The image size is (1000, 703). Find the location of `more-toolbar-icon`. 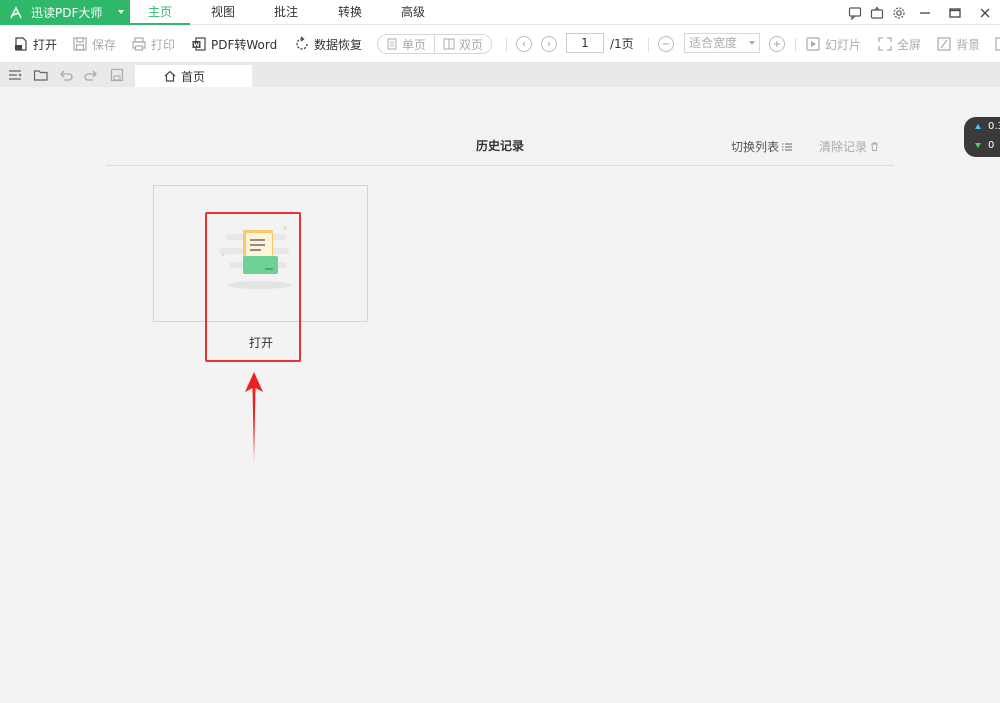

more-toolbar-icon is located at coordinates (997, 44).